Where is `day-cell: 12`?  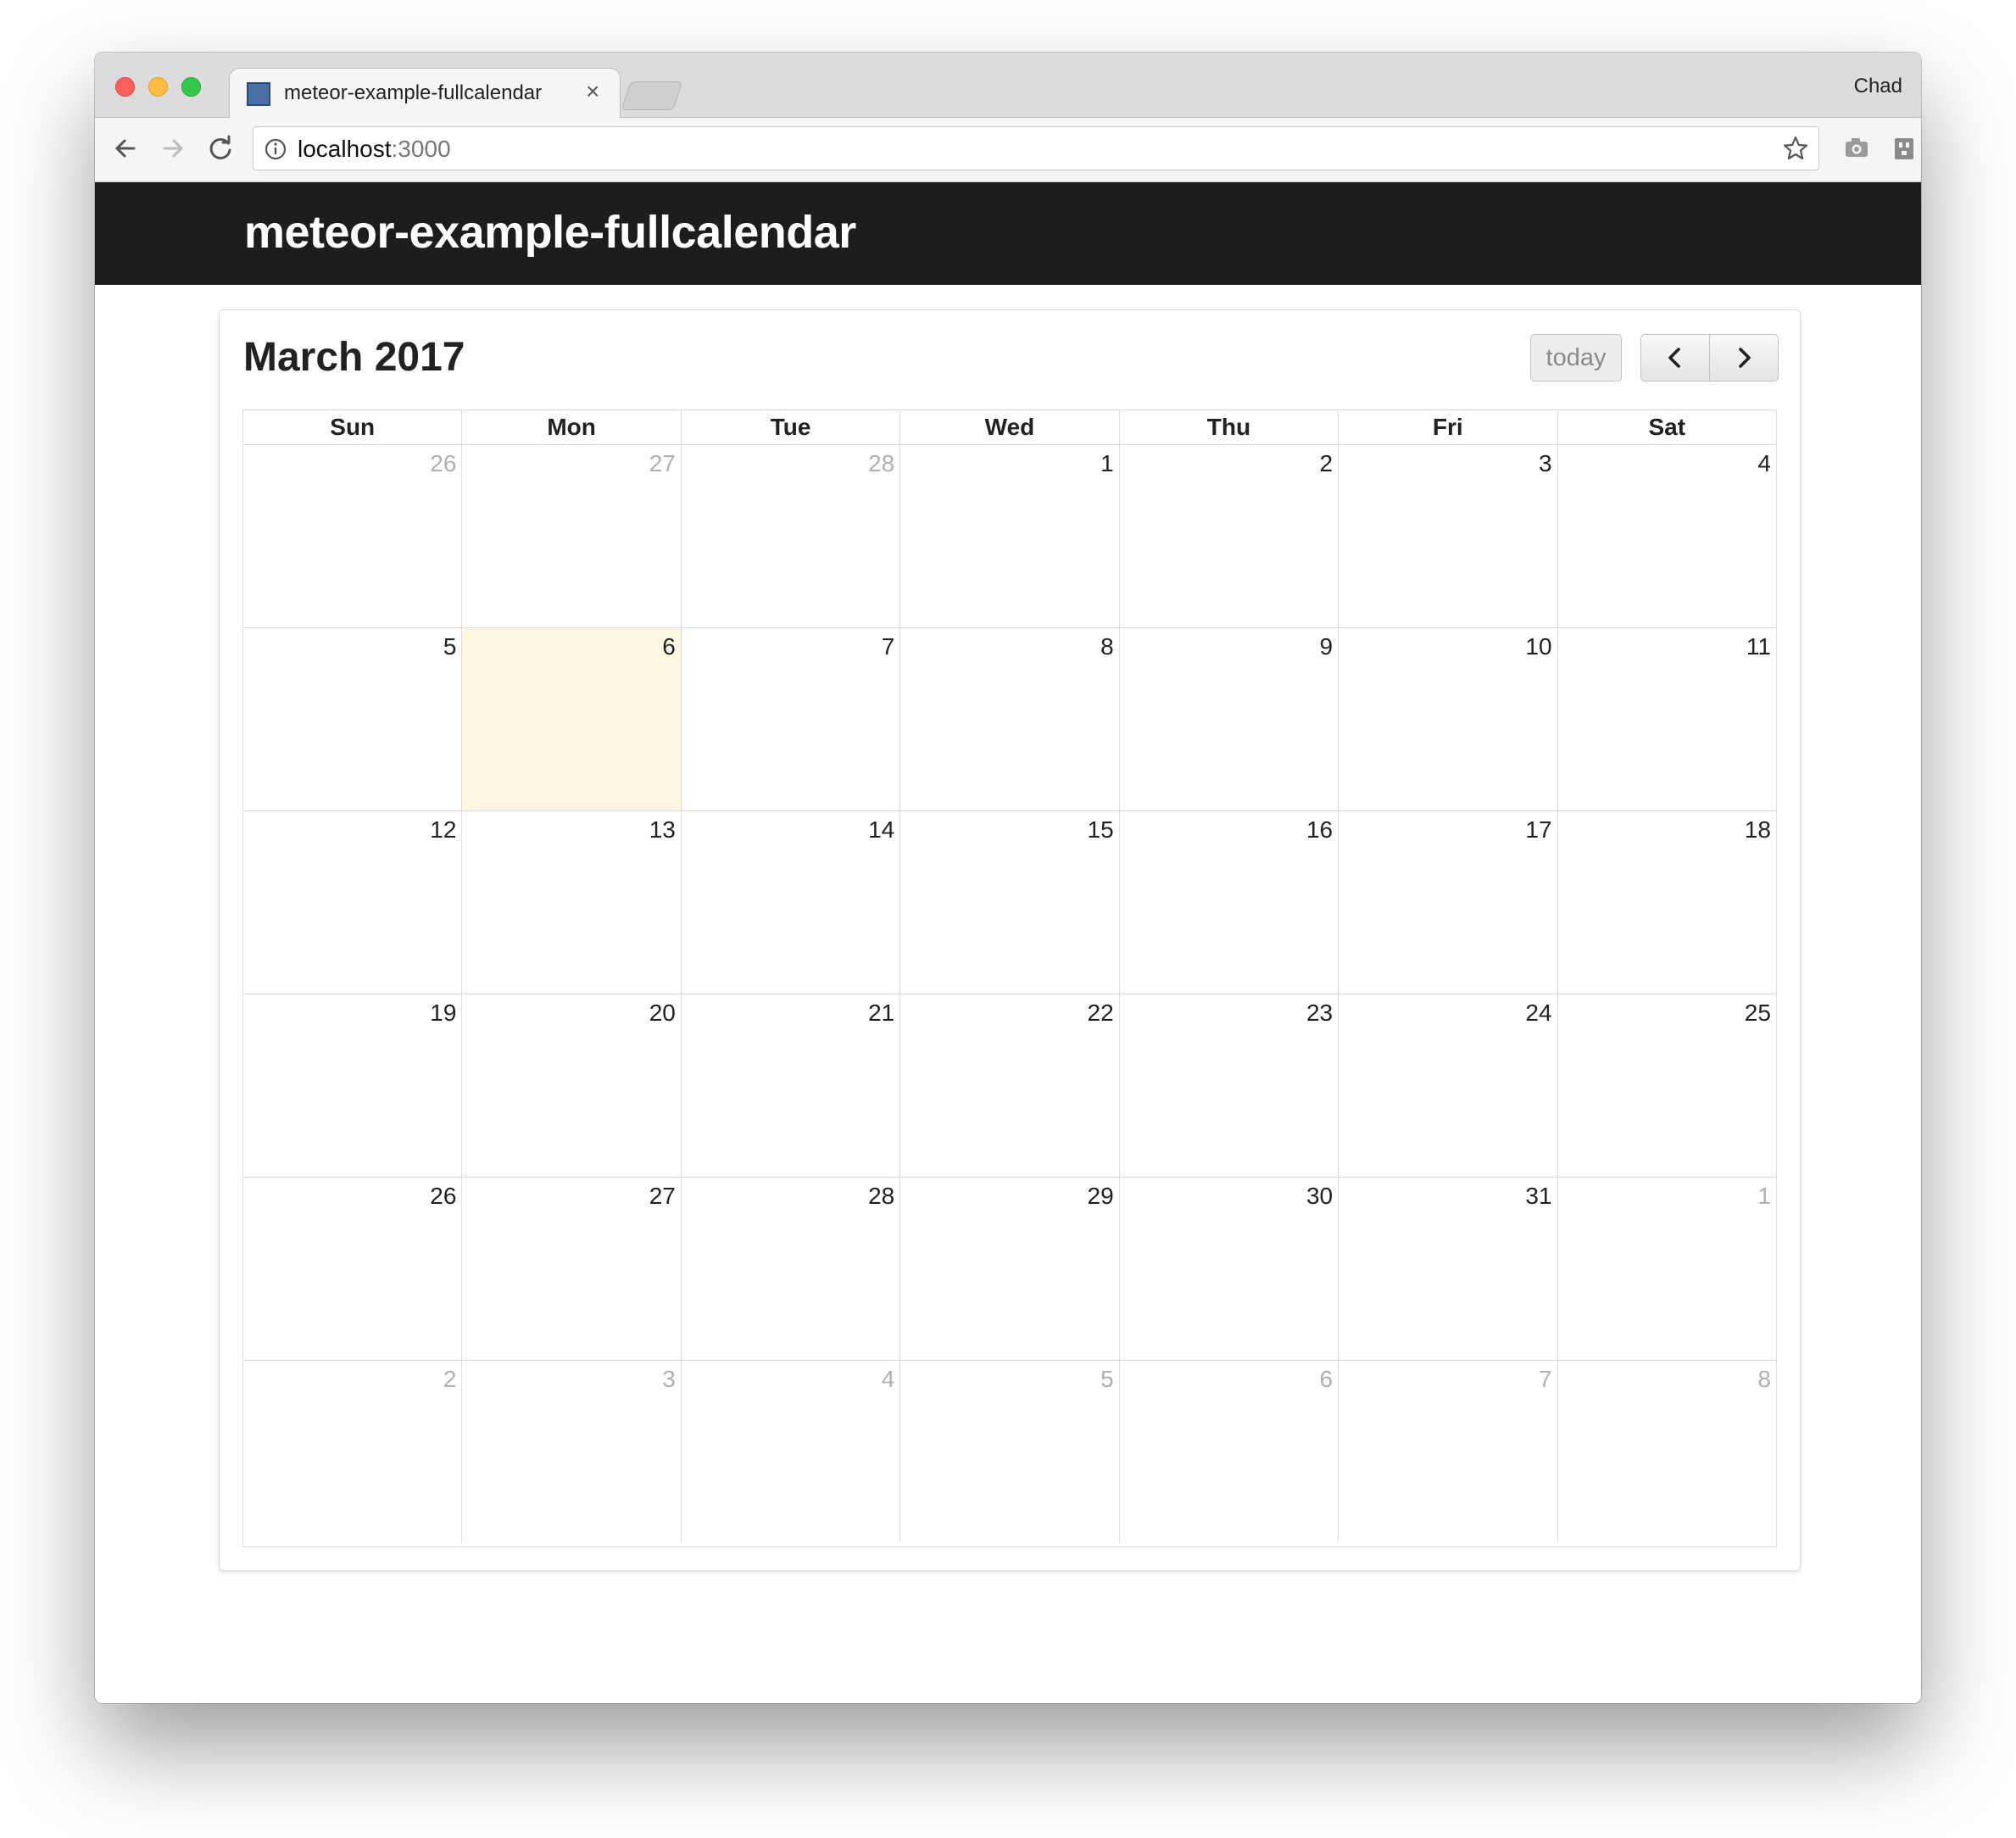 day-cell: 12 is located at coordinates (353, 903).